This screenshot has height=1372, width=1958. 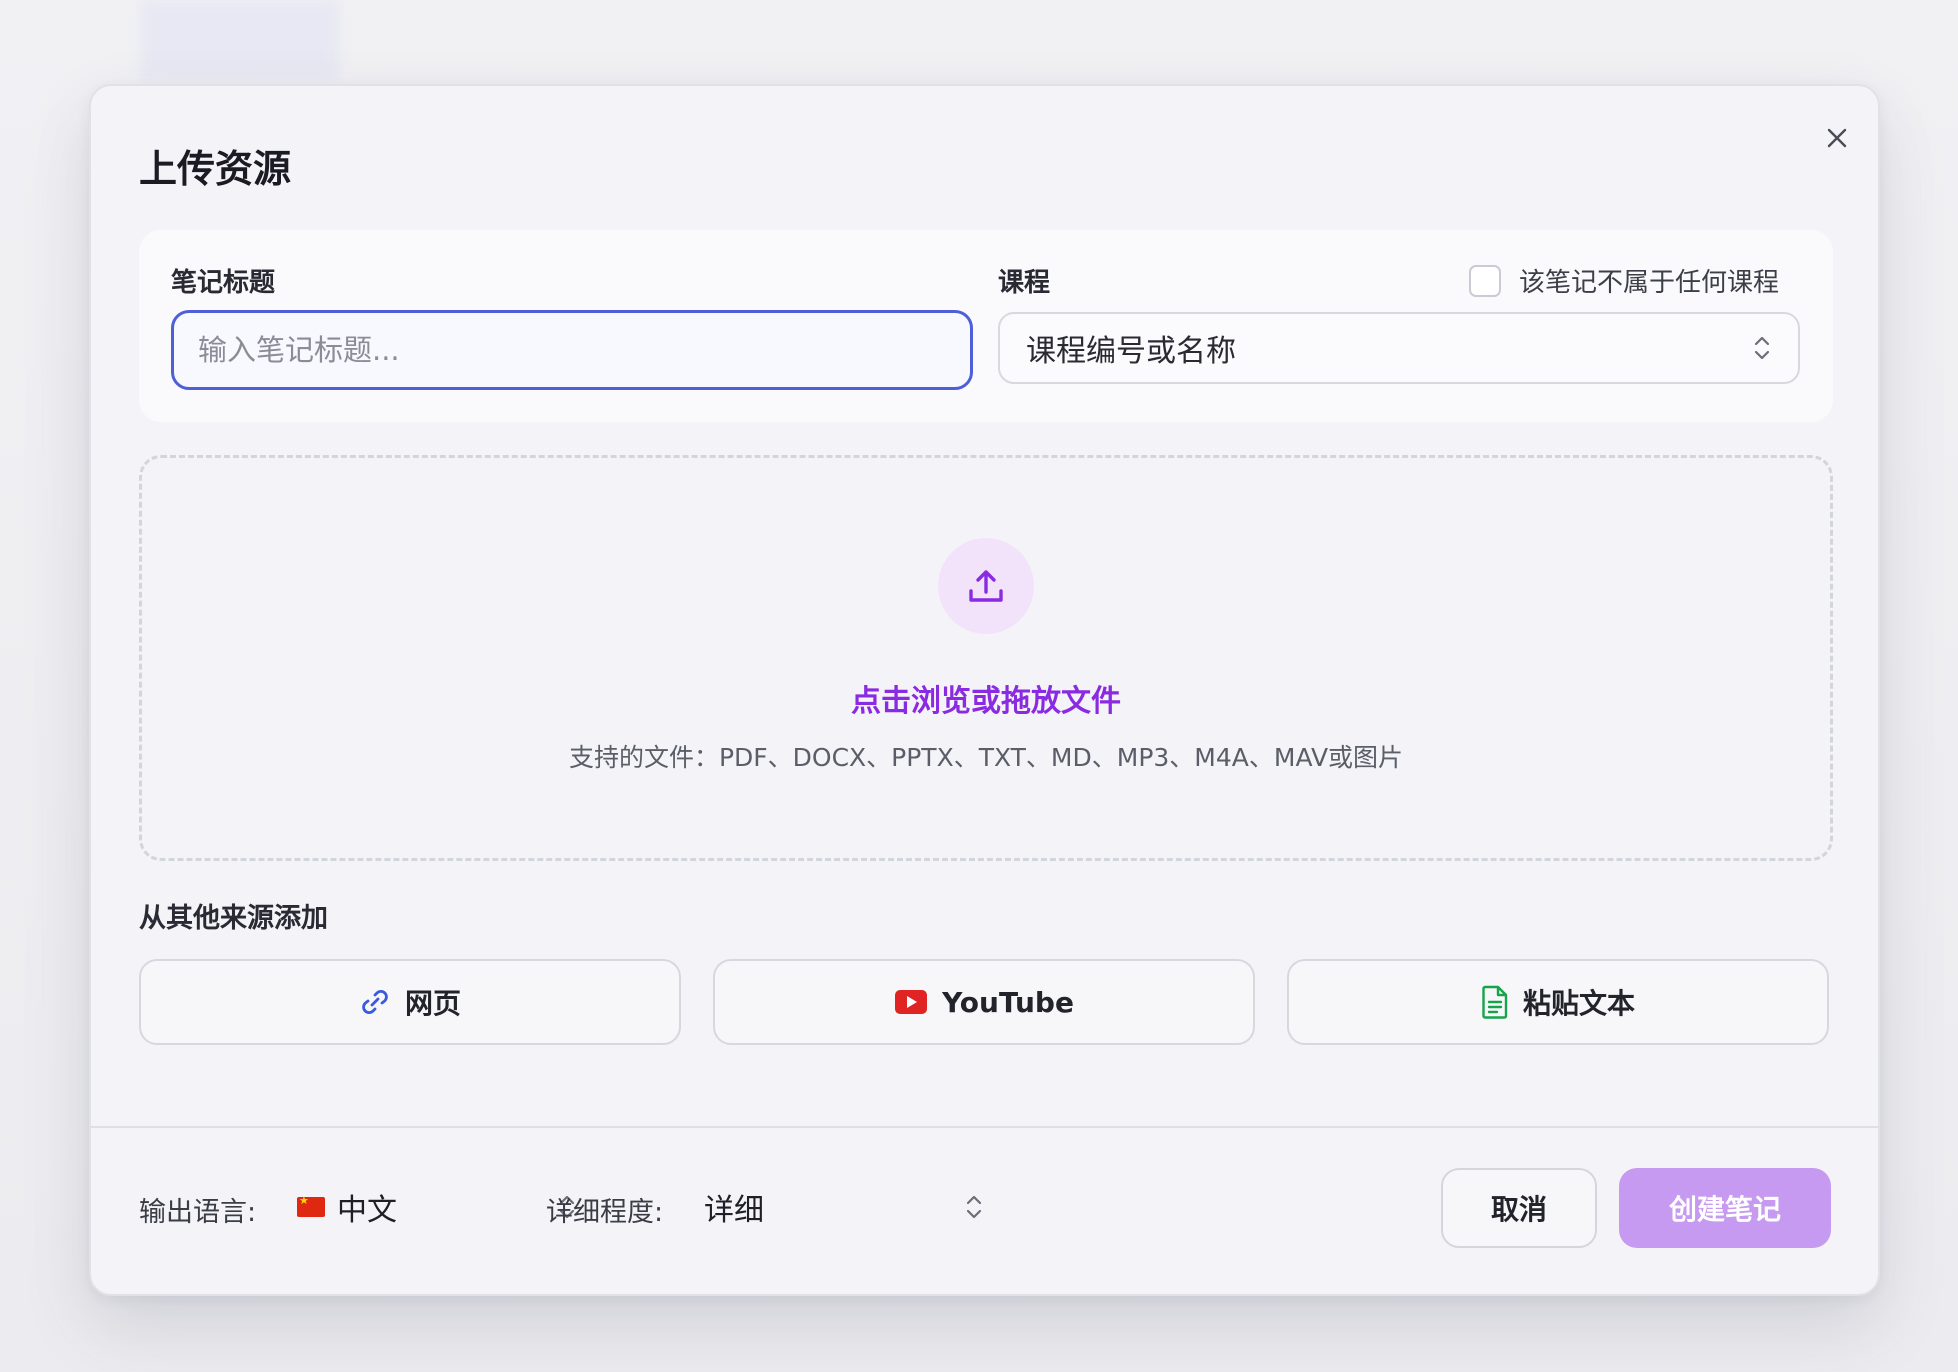 I want to click on detail-level-label: 详细程度:, so click(x=605, y=1212).